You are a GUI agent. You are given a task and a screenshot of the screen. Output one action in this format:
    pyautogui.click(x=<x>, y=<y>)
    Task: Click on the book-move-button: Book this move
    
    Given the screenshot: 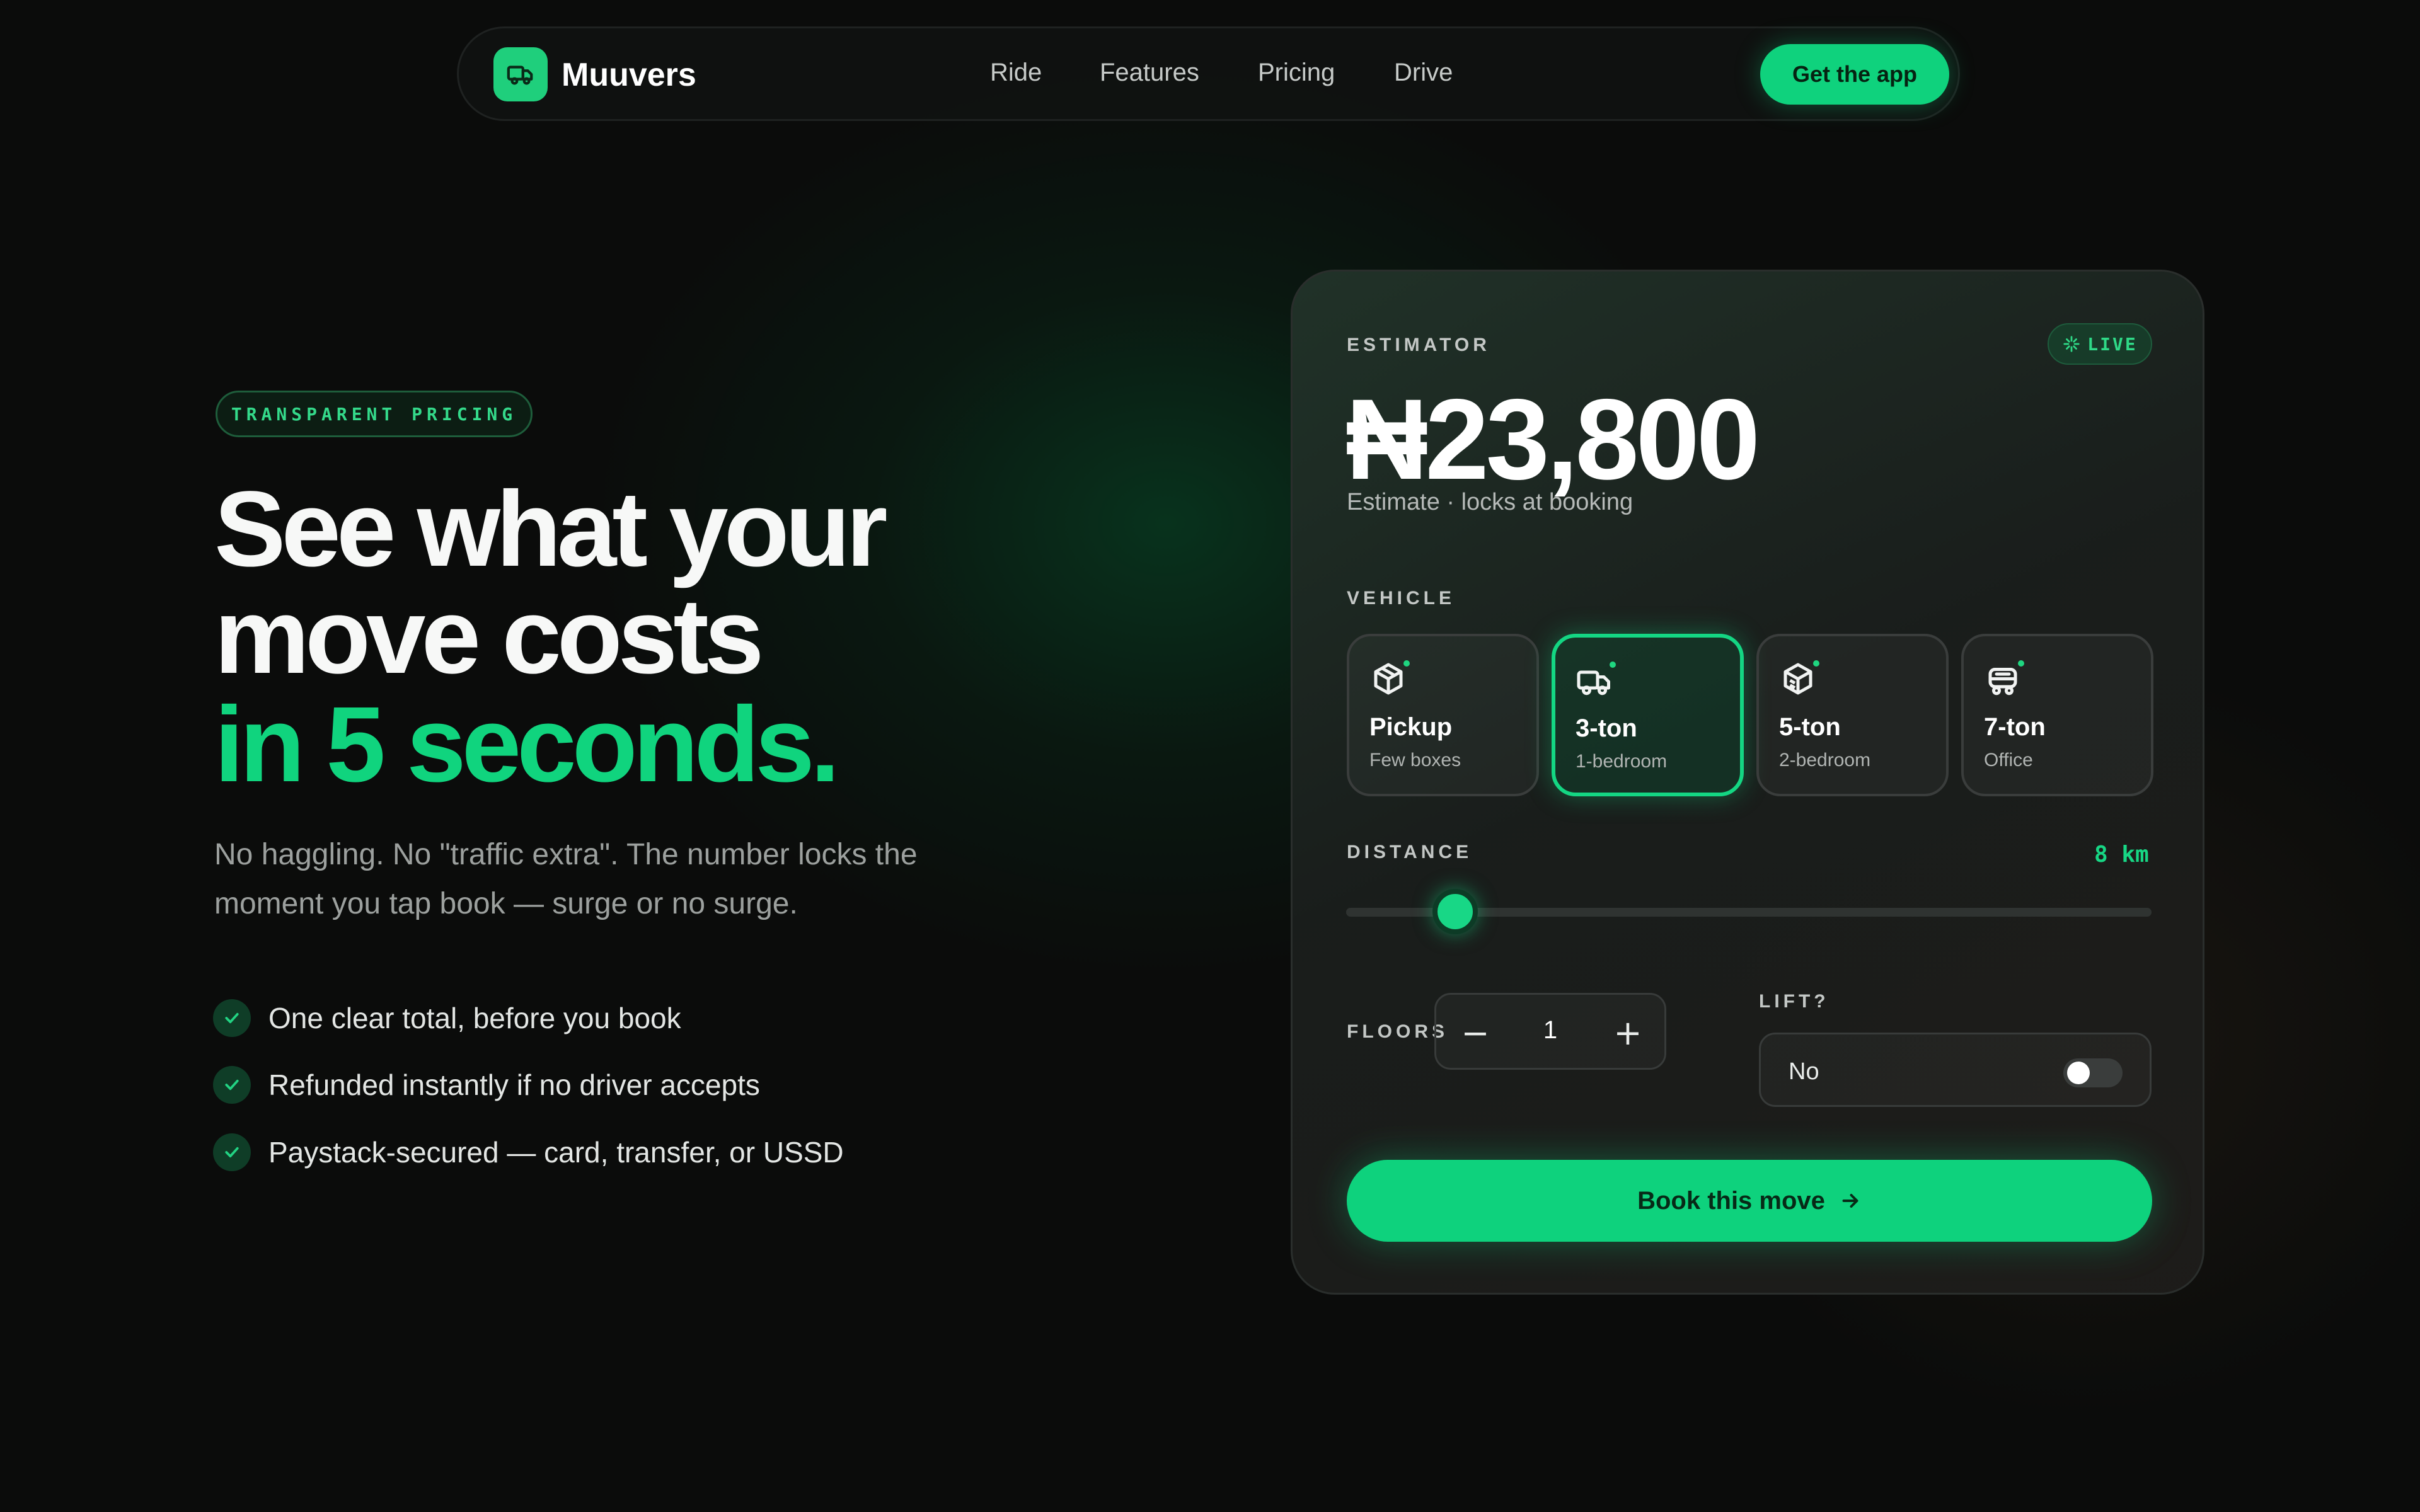 What is the action you would take?
    pyautogui.click(x=1749, y=1201)
    